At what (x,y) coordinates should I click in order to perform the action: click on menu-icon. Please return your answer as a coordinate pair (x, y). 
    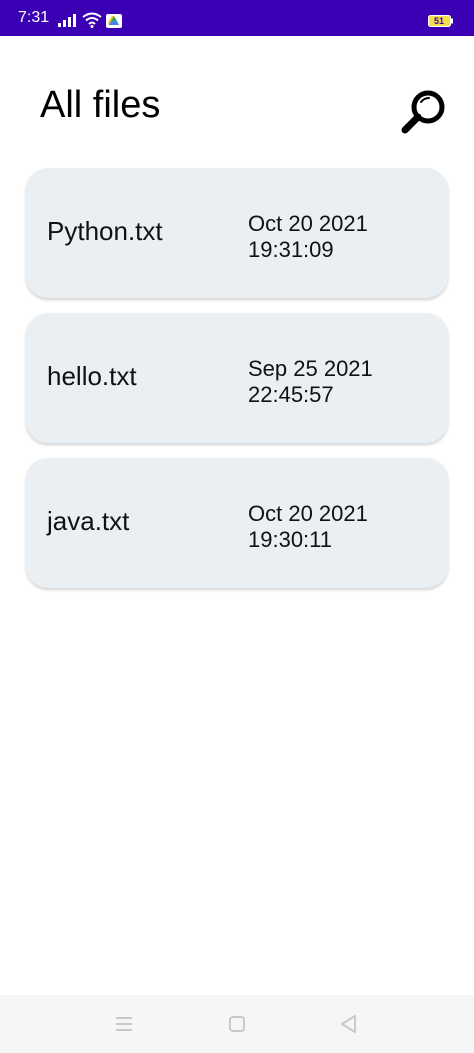
    Looking at the image, I should click on (124, 1024).